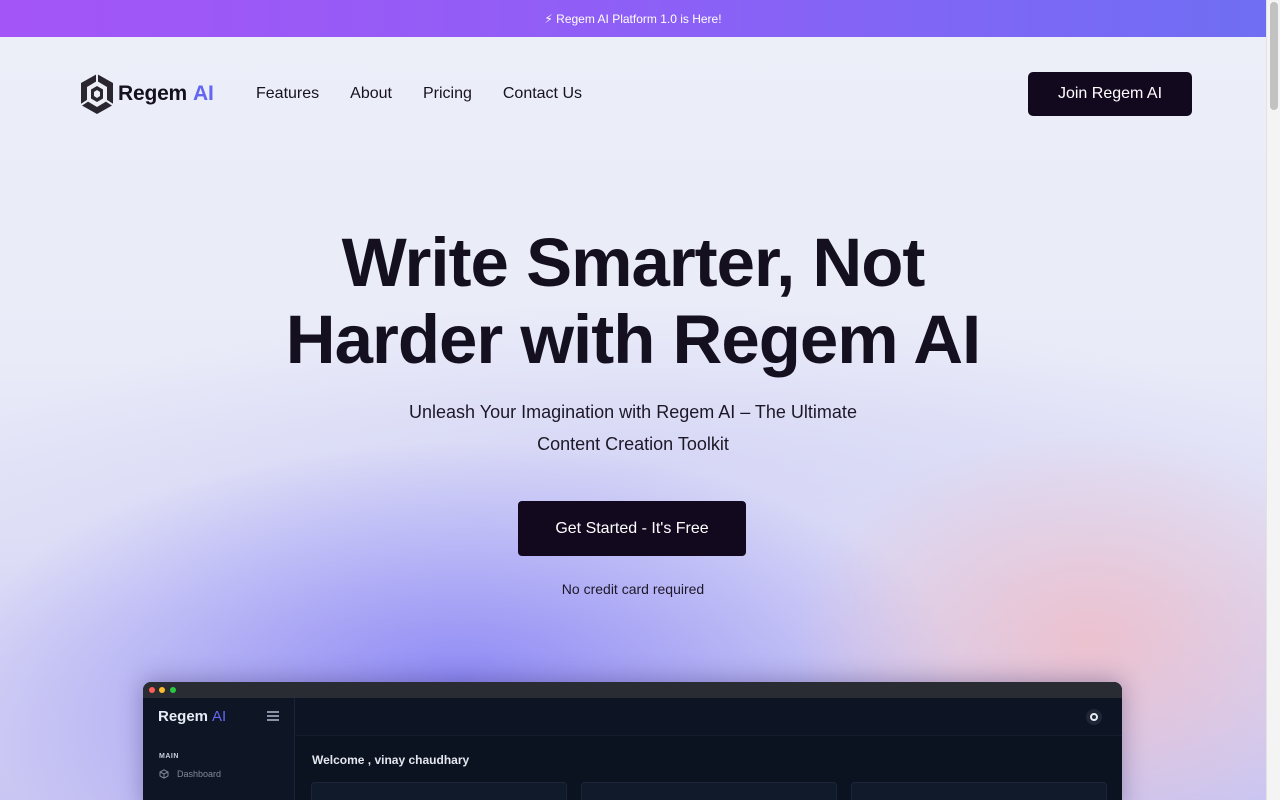 Image resolution: width=1280 pixels, height=800 pixels. Describe the element at coordinates (153, 93) in the screenshot. I see `brand-name-text: Regem` at that location.